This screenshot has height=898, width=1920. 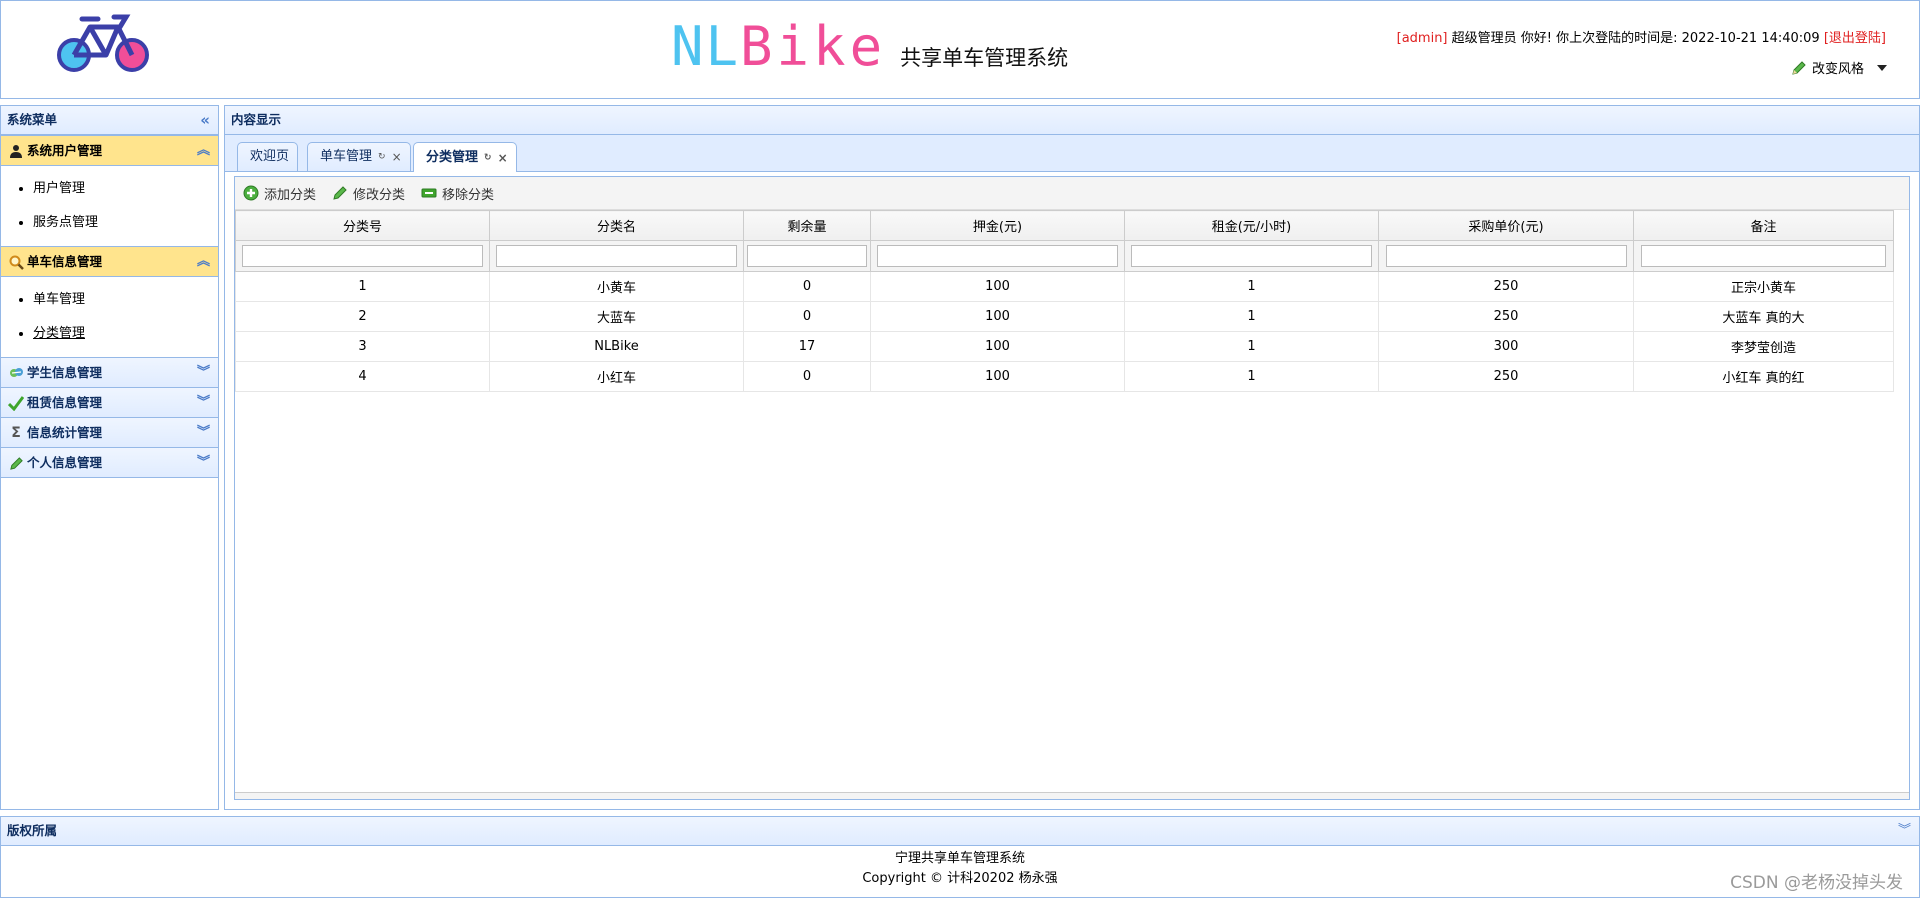 What do you see at coordinates (65, 402) in the screenshot?
I see `accordion-label: 租赁信息管理` at bounding box center [65, 402].